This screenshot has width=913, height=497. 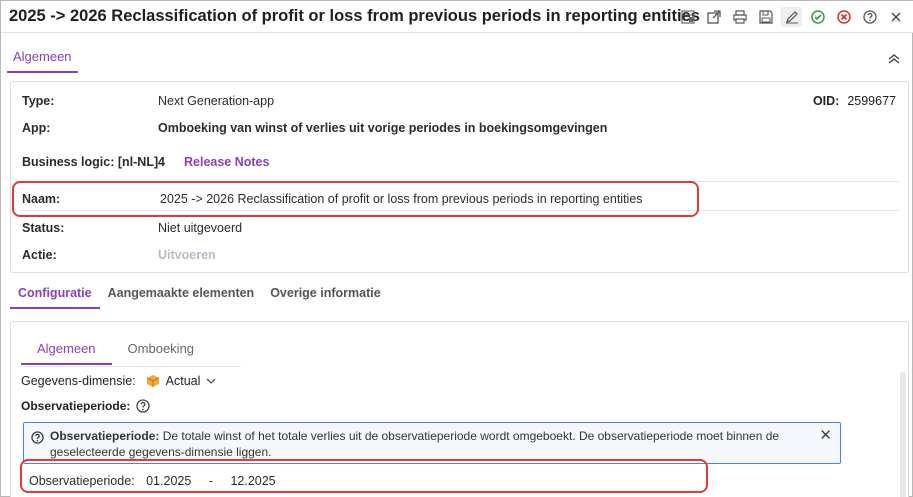 What do you see at coordinates (871, 101) in the screenshot?
I see `oid-value: 2599677` at bounding box center [871, 101].